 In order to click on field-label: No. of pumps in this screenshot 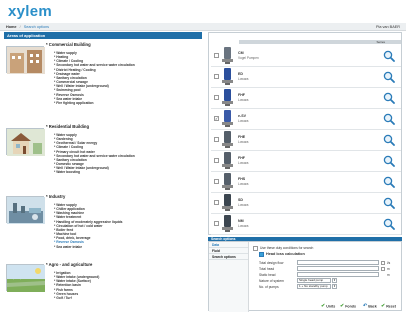, I will do `click(269, 287)`.